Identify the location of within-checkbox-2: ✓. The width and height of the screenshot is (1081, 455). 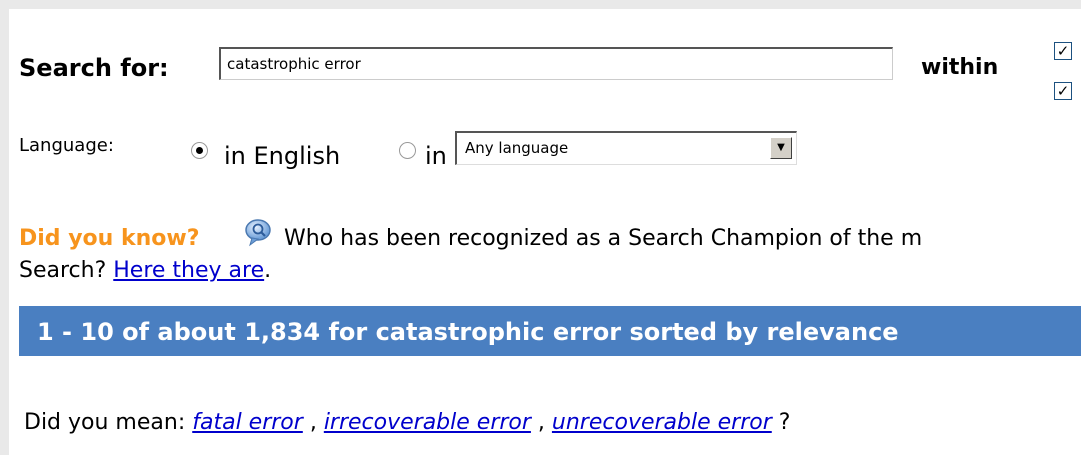
(1063, 91).